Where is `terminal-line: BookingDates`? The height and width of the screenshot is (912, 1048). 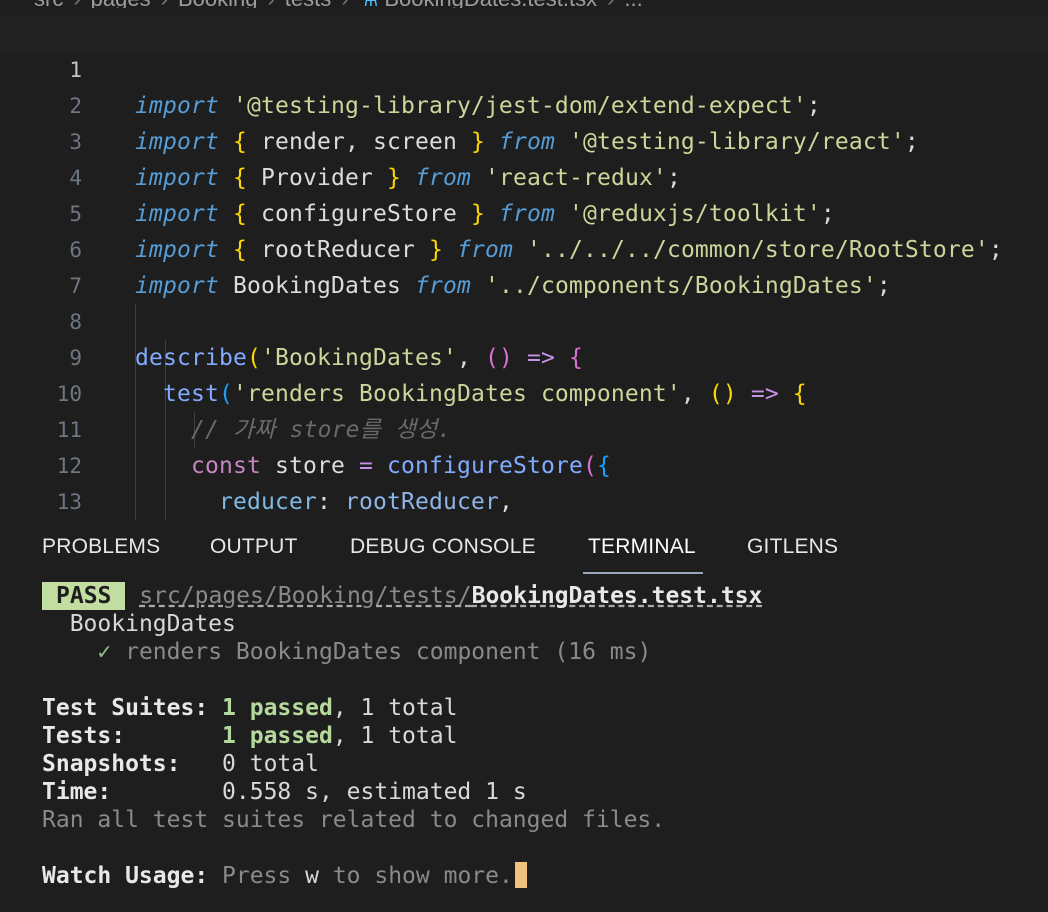 terminal-line: BookingDates is located at coordinates (139, 624).